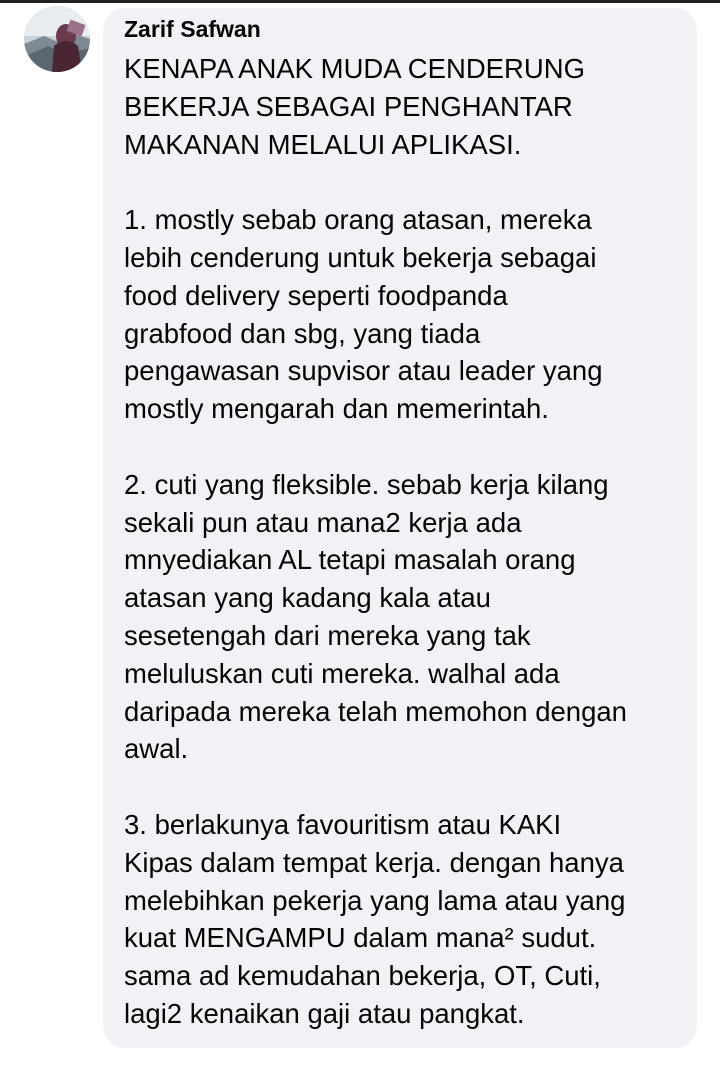 Image resolution: width=720 pixels, height=1071 pixels. I want to click on avatar, so click(57, 39).